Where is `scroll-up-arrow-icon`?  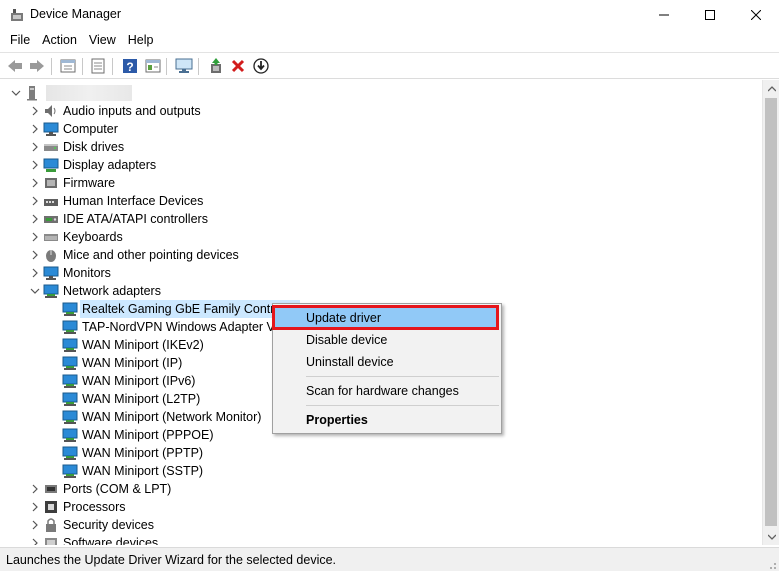
scroll-up-arrow-icon is located at coordinates (771, 88).